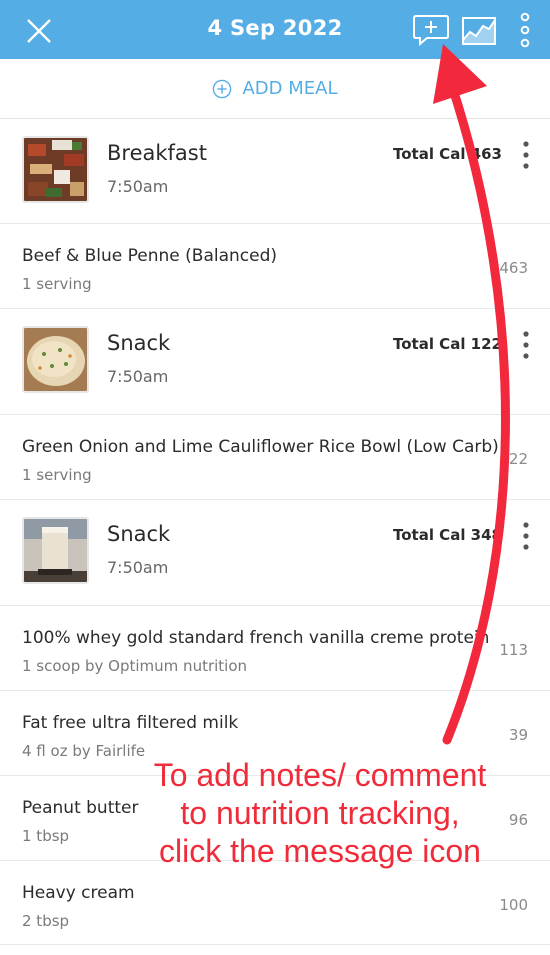 The height and width of the screenshot is (955, 550). Describe the element at coordinates (84, 751) in the screenshot. I see `food-serving: 4 fl oz by Fairlife` at that location.